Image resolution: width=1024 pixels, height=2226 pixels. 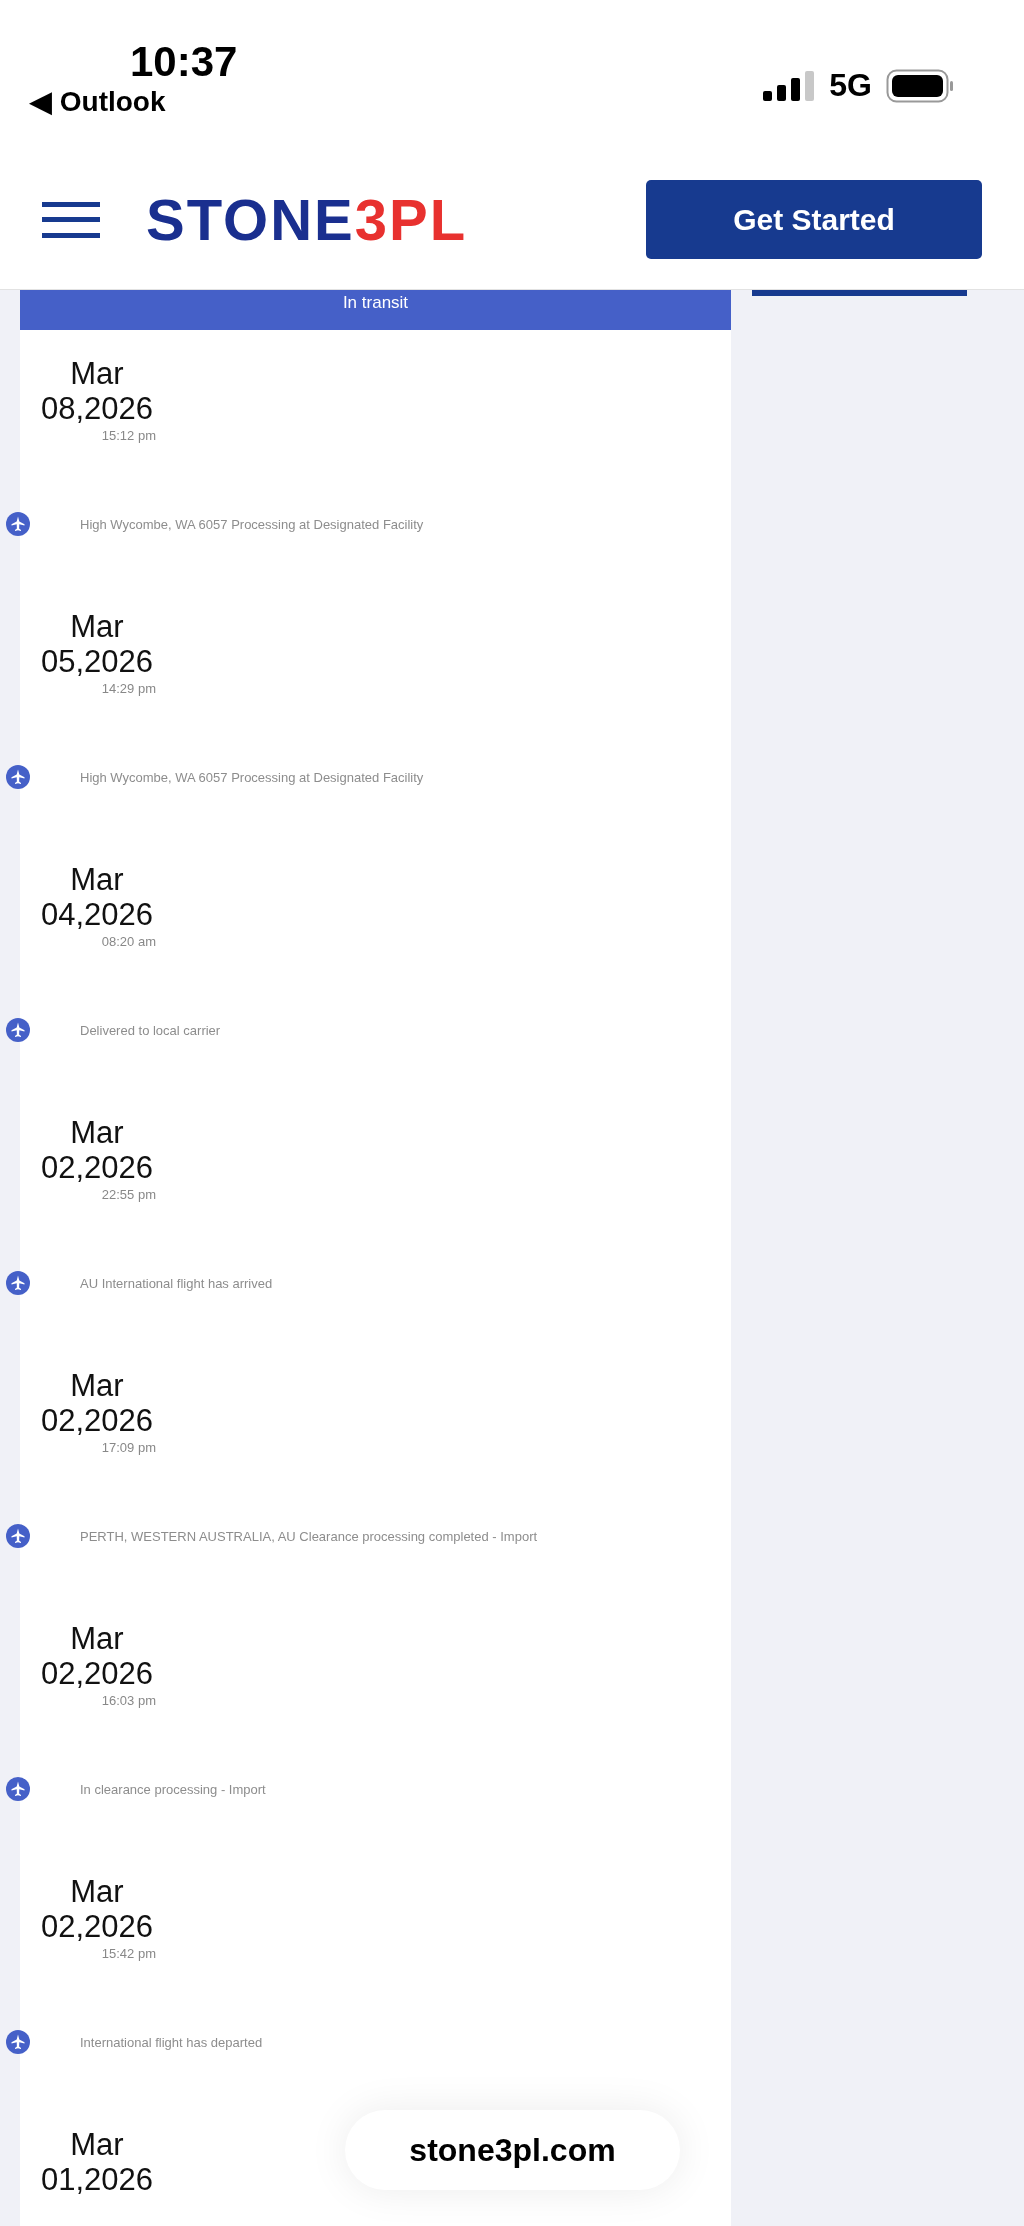 I want to click on event-time: 17:09 pm, so click(x=128, y=1447).